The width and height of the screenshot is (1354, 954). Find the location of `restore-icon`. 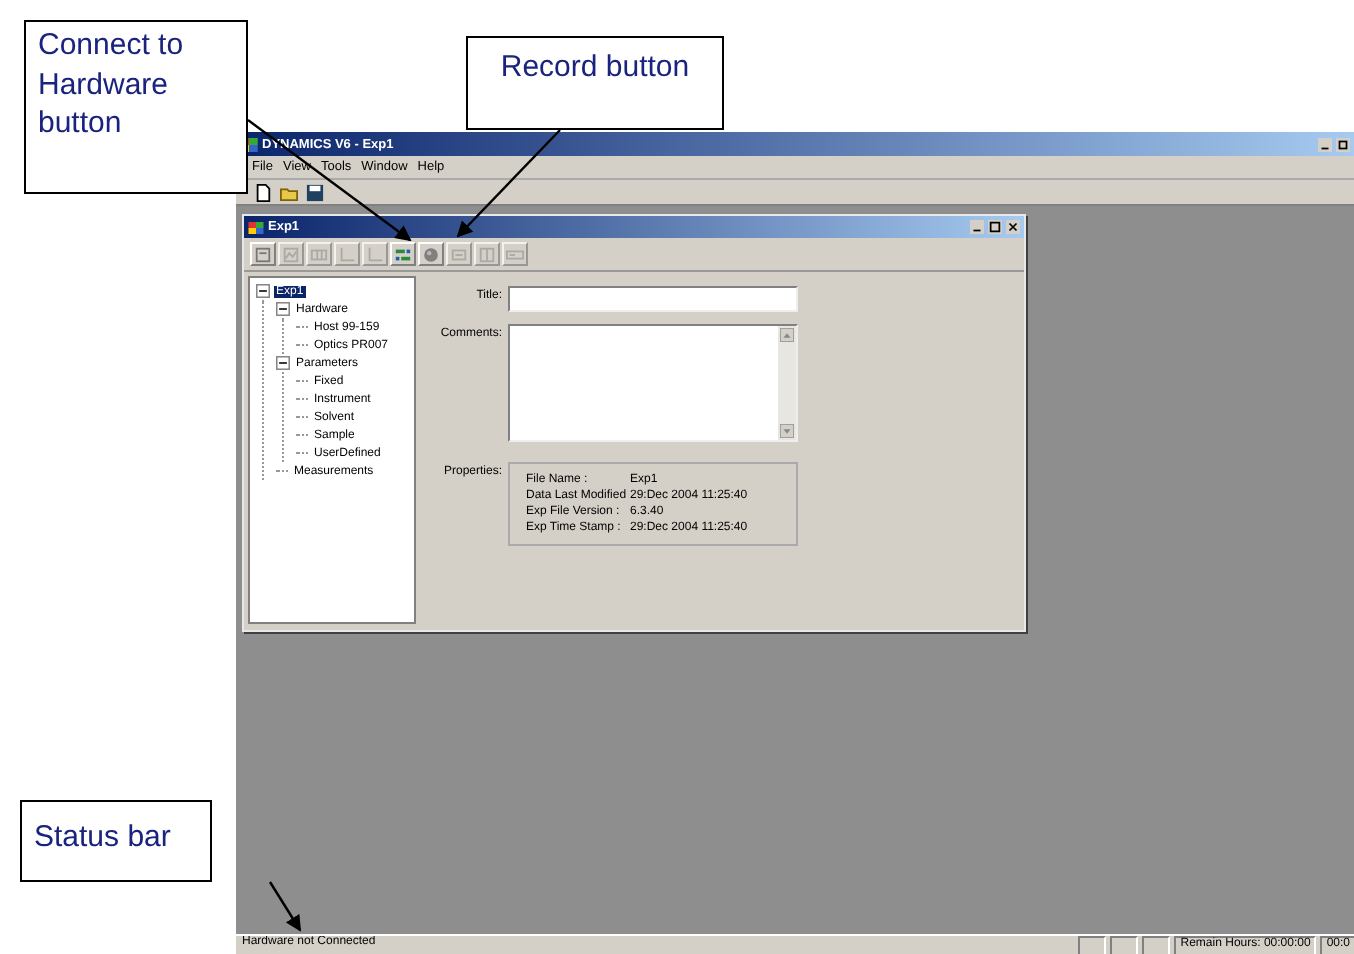

restore-icon is located at coordinates (1343, 144).